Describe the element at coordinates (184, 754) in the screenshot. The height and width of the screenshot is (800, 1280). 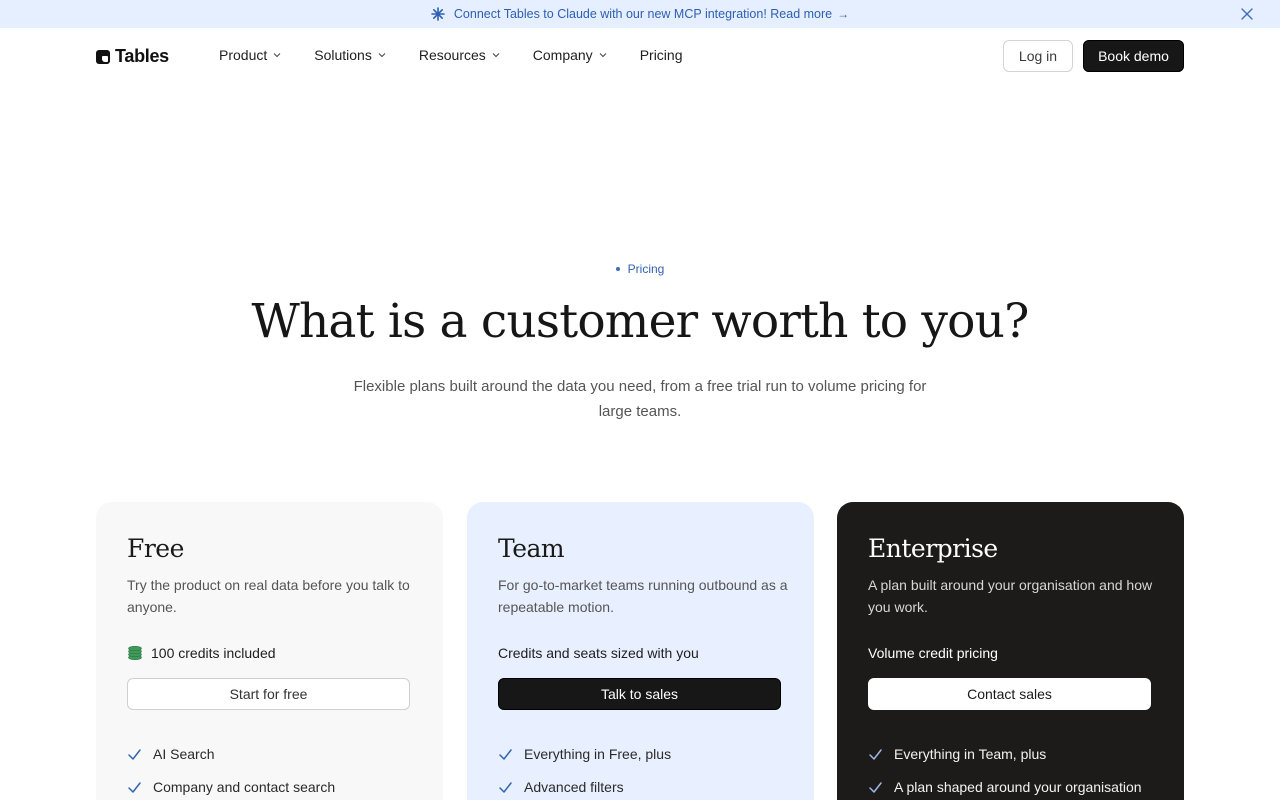
I see `feature-label: AI Search` at that location.